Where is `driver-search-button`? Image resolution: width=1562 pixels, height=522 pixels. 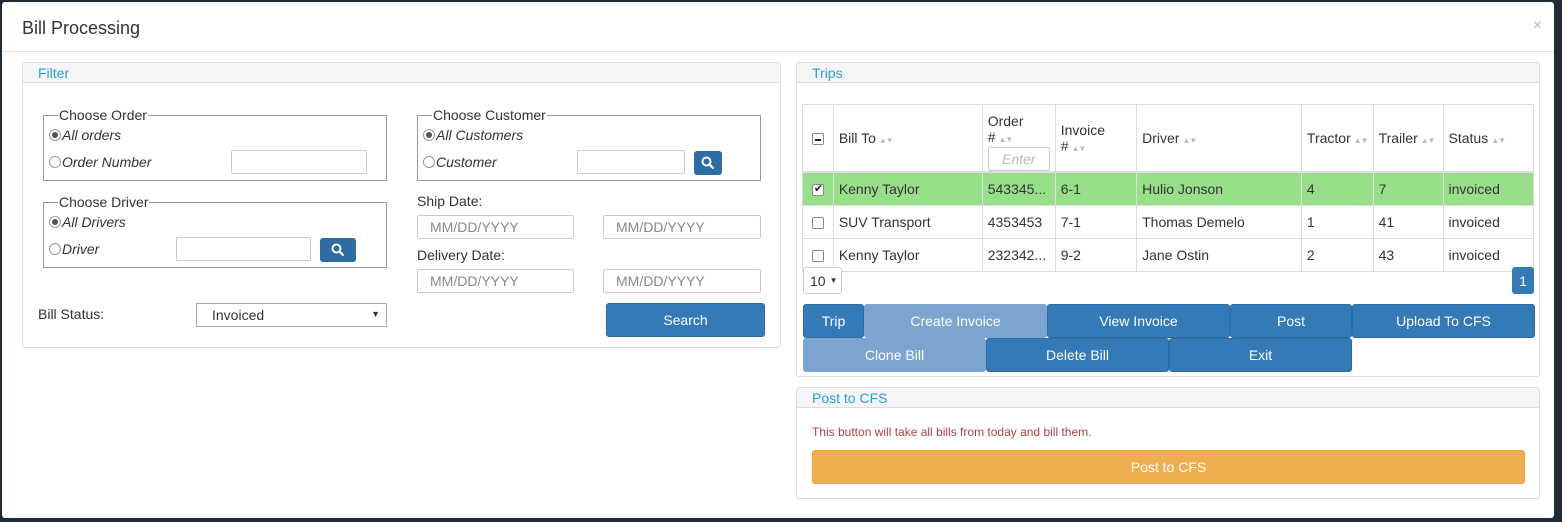 driver-search-button is located at coordinates (338, 250).